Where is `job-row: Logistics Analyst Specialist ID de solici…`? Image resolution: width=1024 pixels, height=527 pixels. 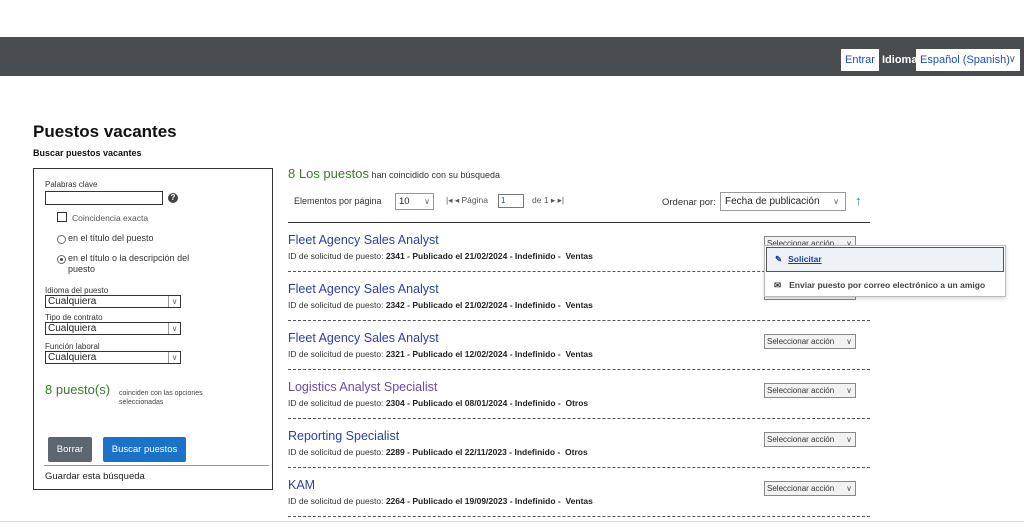
job-row: Logistics Analyst Specialist ID de solici… is located at coordinates (579, 394).